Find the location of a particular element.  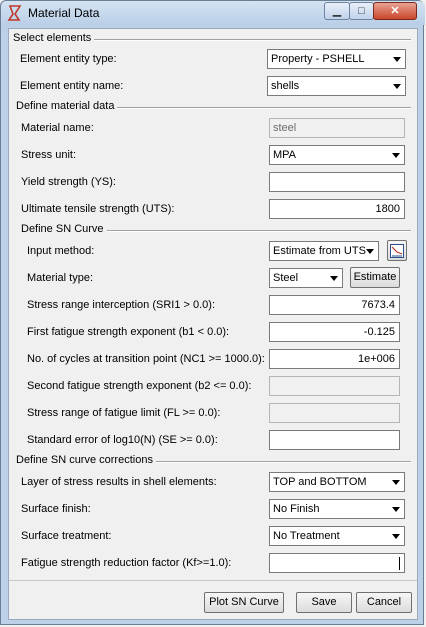

se-field is located at coordinates (334, 440).